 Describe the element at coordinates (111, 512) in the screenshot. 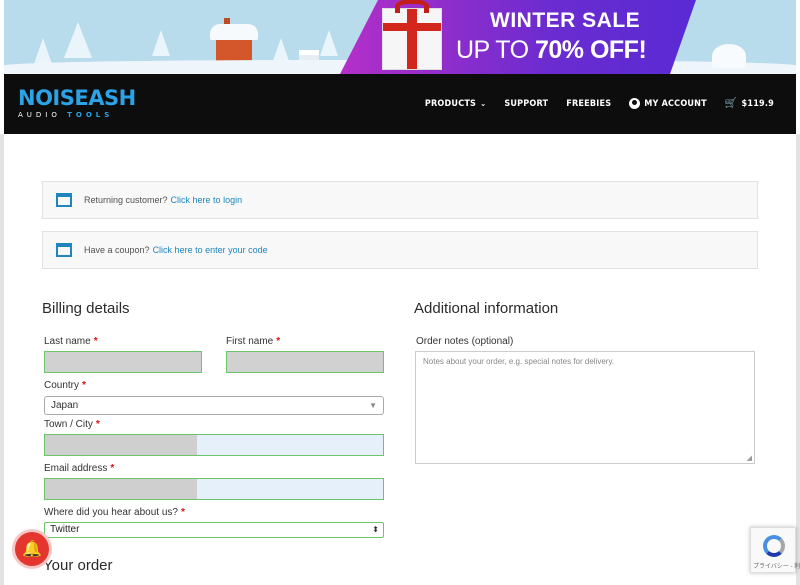

I see `hear-about-us-label-text: Where did you hear about us?` at that location.